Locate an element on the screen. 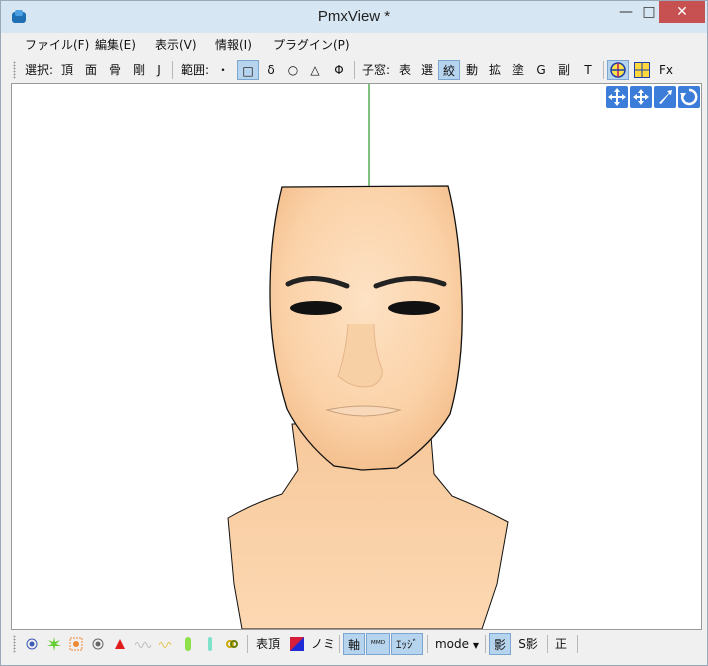  range-rect-button: □ is located at coordinates (248, 70).